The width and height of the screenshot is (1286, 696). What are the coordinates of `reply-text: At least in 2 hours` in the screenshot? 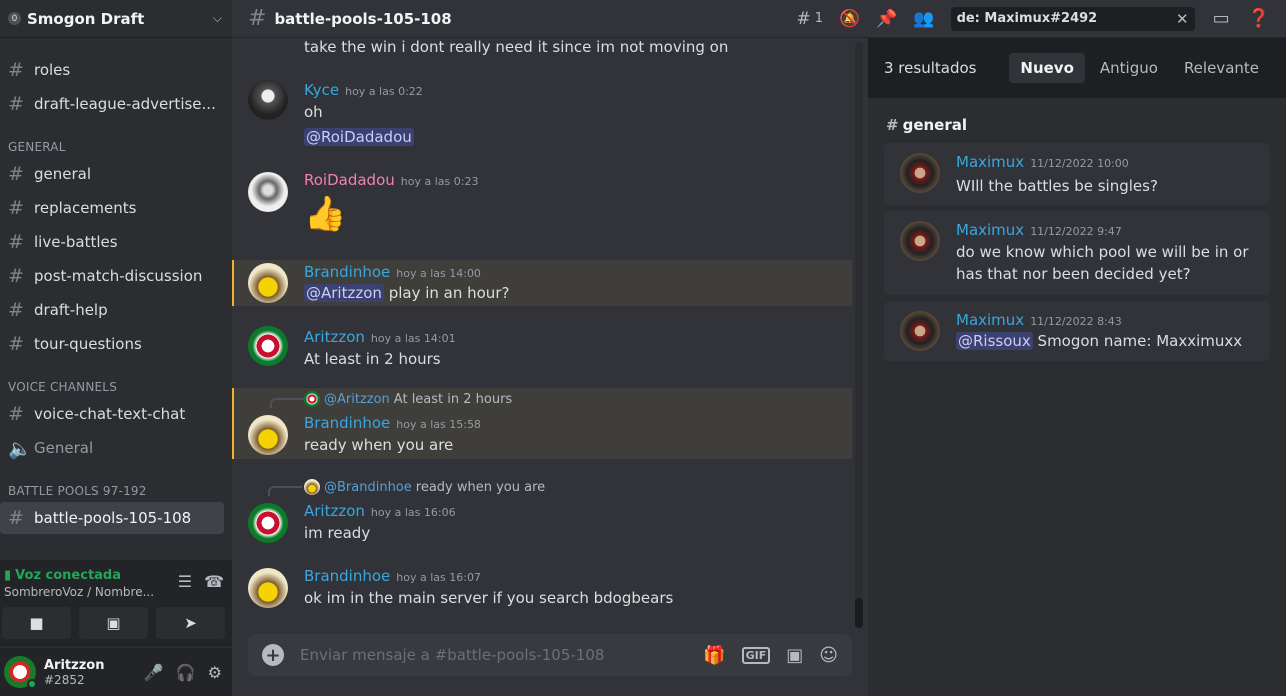 It's located at (453, 399).